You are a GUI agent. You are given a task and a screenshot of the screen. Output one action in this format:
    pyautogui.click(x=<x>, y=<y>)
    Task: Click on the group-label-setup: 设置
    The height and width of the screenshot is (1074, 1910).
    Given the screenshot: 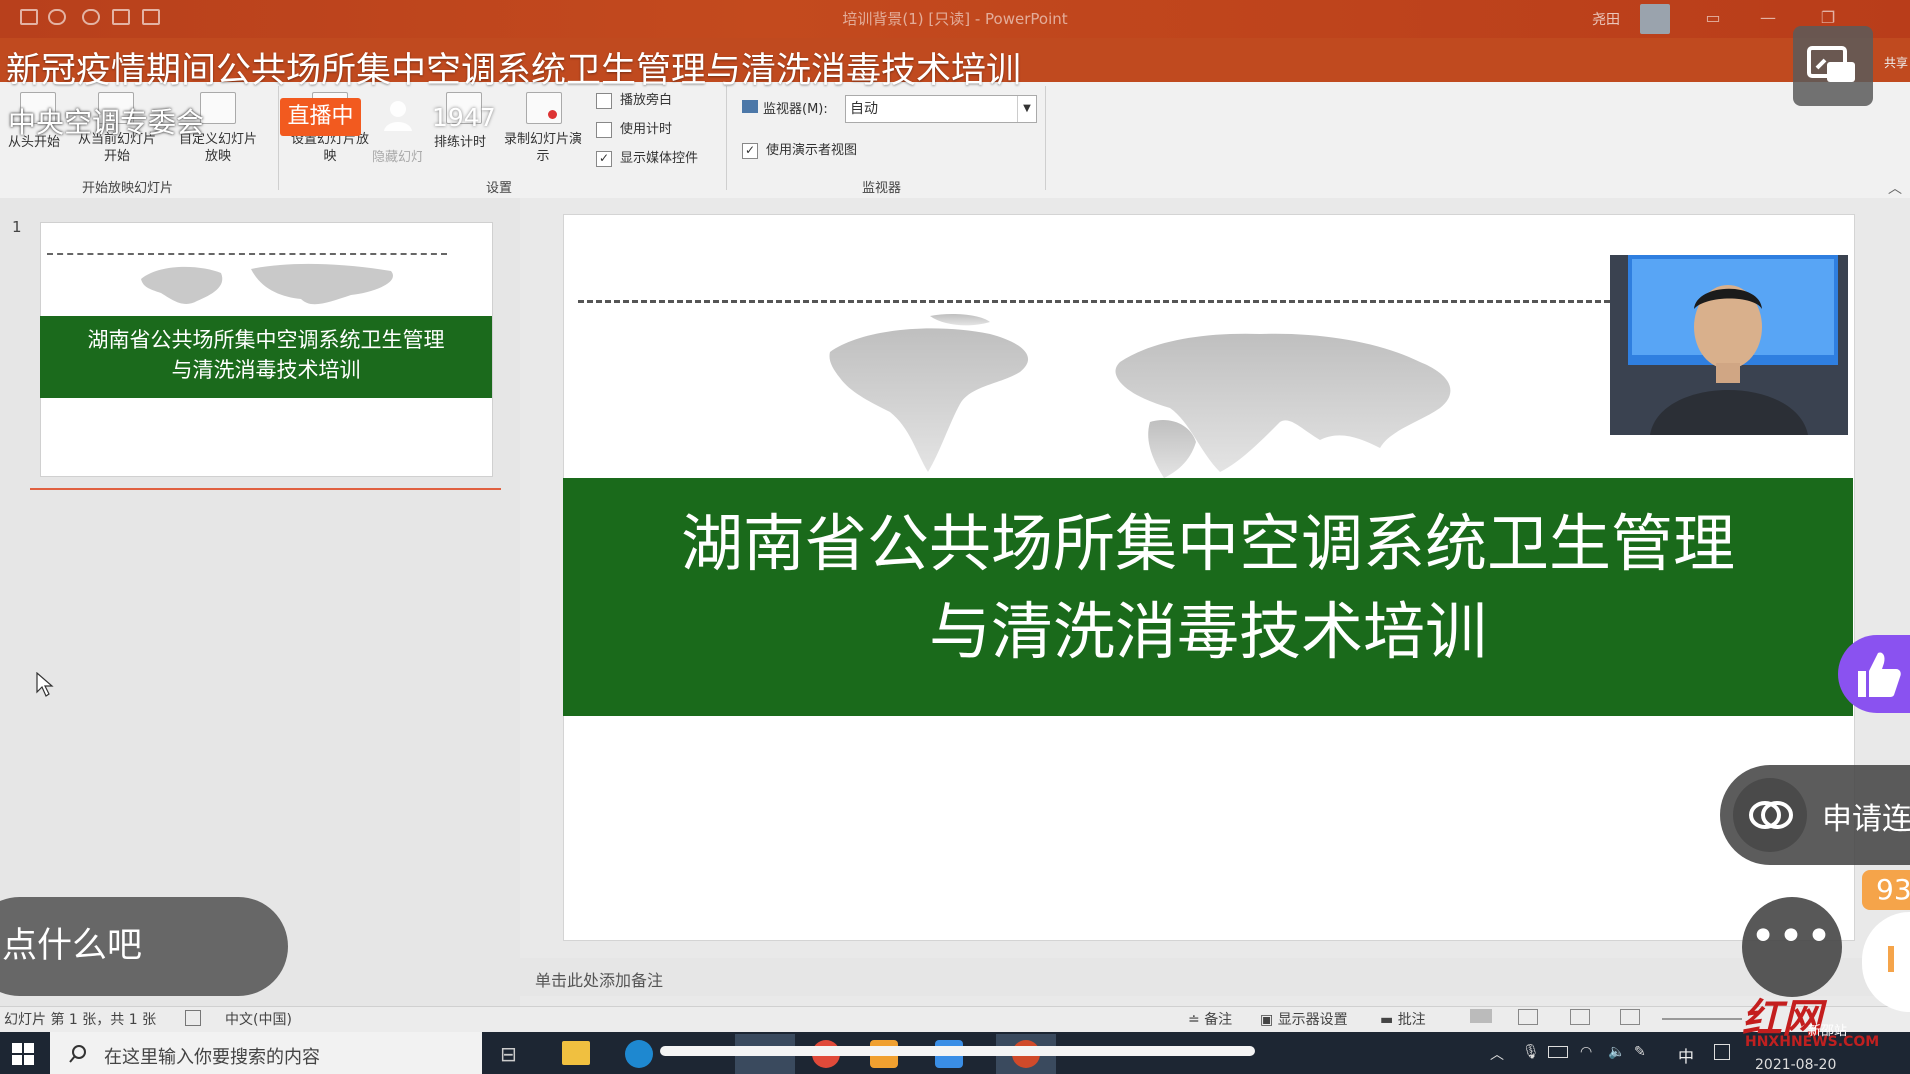 What is the action you would take?
    pyautogui.click(x=499, y=188)
    